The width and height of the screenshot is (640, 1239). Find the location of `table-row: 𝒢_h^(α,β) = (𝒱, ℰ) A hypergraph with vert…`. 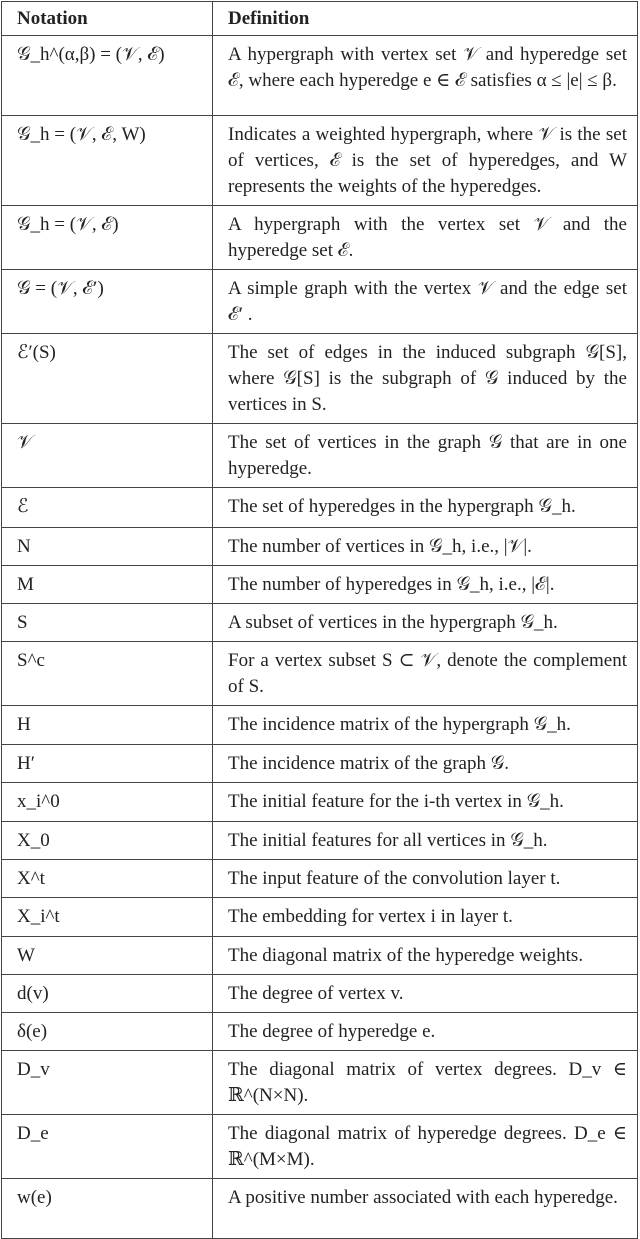

table-row: 𝒢_h^(α,β) = (𝒱, ℰ) A hypergraph with vert… is located at coordinates (319, 75).